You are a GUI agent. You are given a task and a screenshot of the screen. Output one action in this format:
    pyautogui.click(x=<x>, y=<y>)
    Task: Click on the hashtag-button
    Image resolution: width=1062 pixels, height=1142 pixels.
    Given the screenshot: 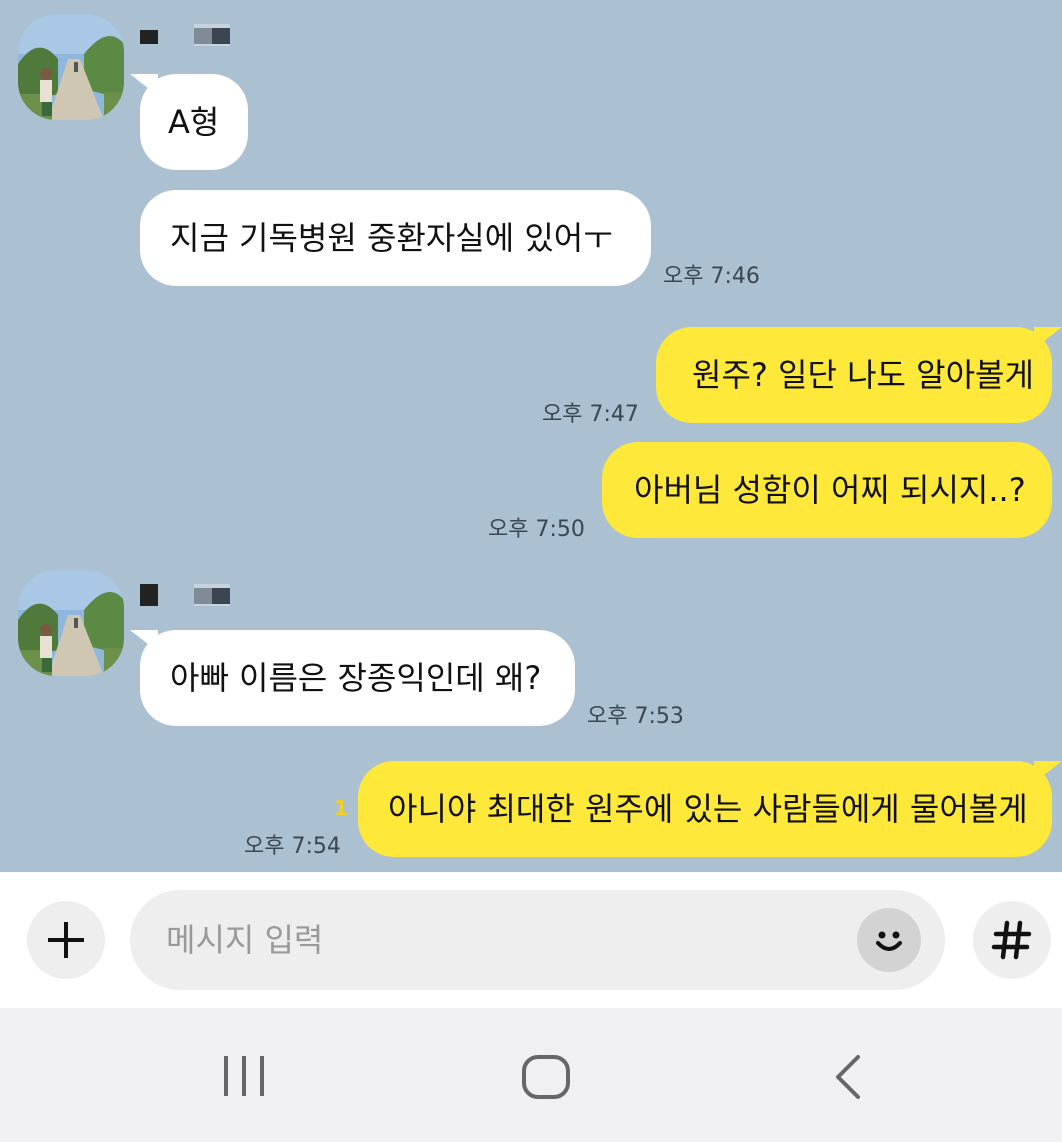 What is the action you would take?
    pyautogui.click(x=1012, y=940)
    